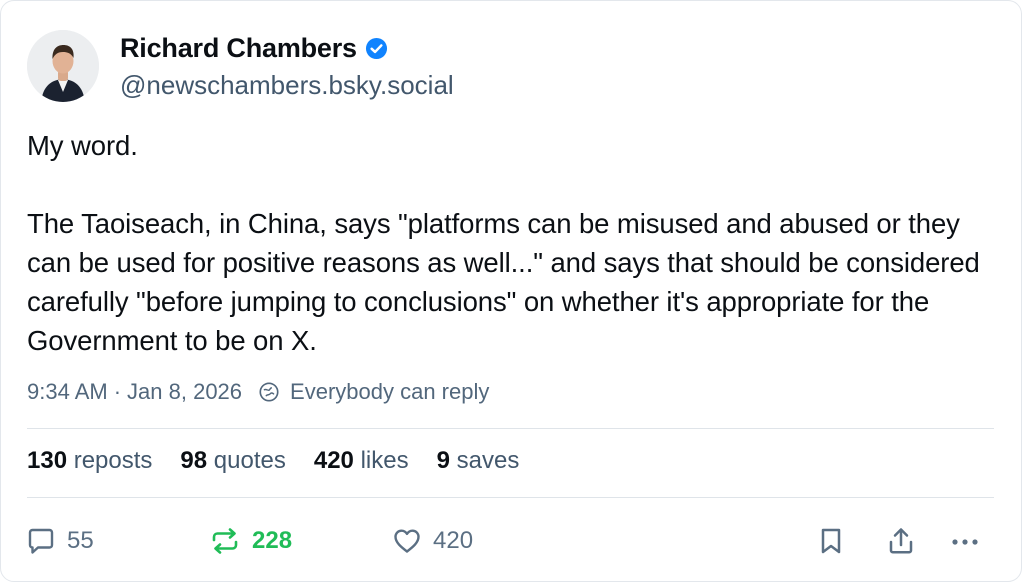 This screenshot has height=584, width=1024. I want to click on name-row: Richard Chambers, so click(287, 48).